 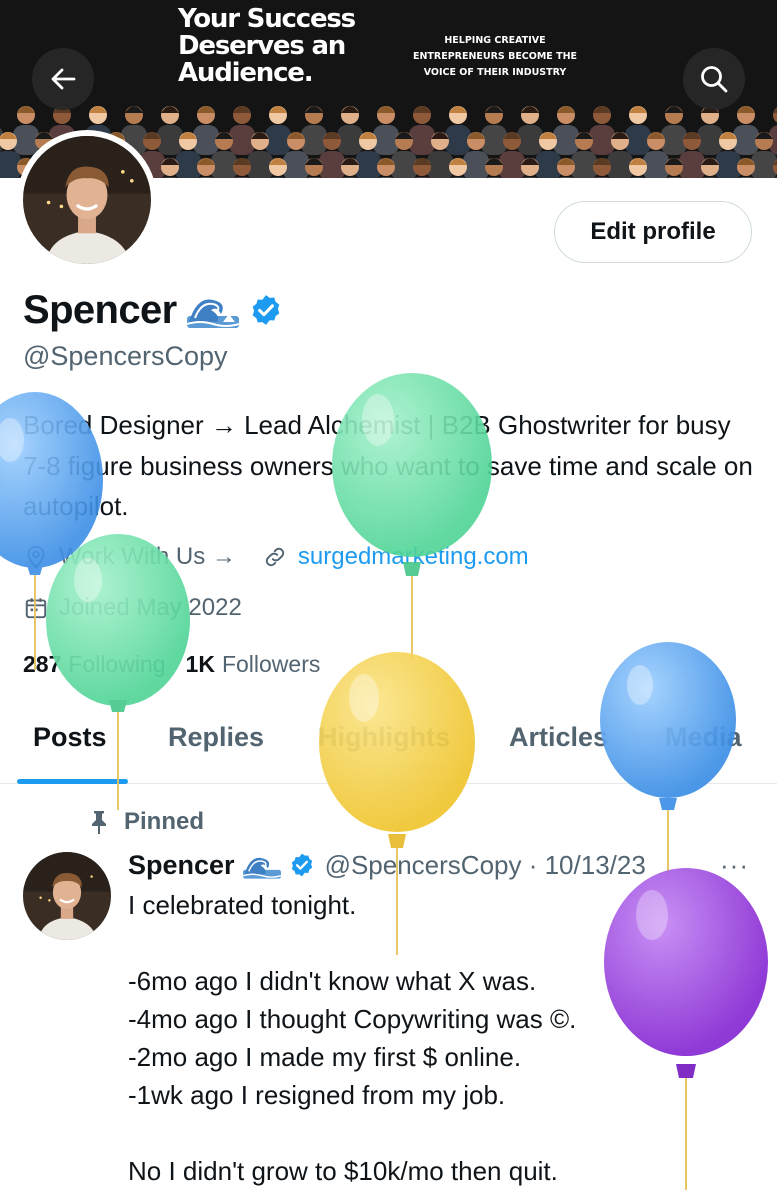 I want to click on location-pin-icon, so click(x=36, y=557).